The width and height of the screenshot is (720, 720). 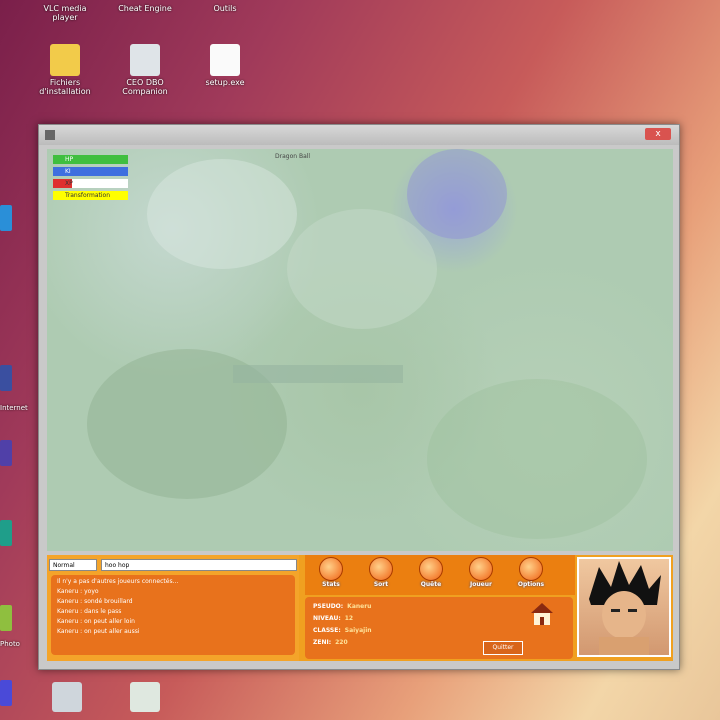 I want to click on folder-icon, so click(x=65, y=60).